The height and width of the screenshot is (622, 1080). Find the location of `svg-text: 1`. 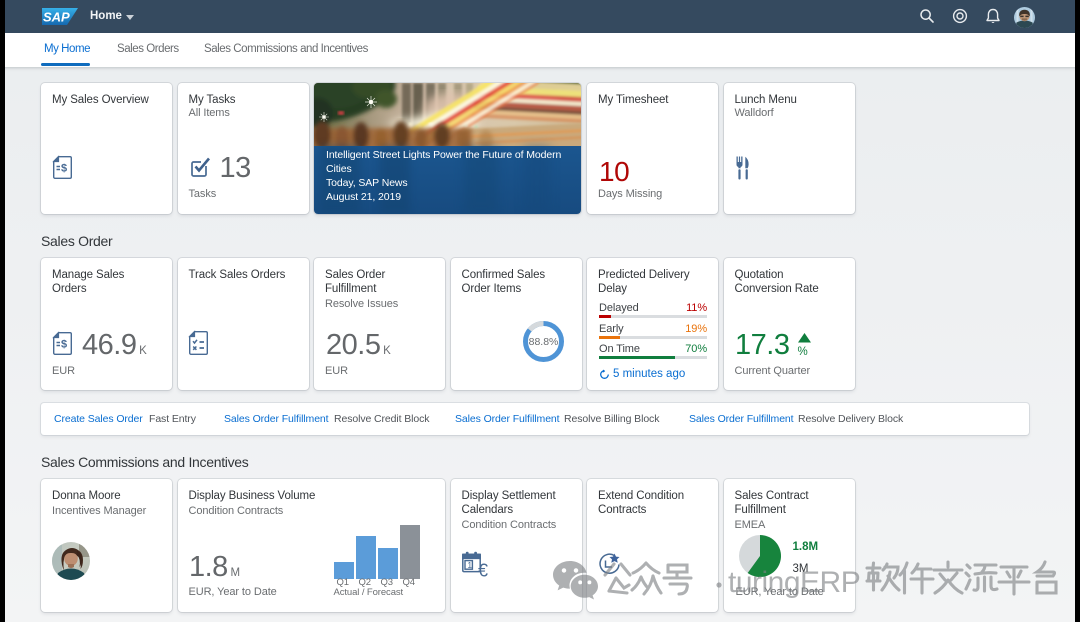

svg-text: 1 is located at coordinates (469, 565).